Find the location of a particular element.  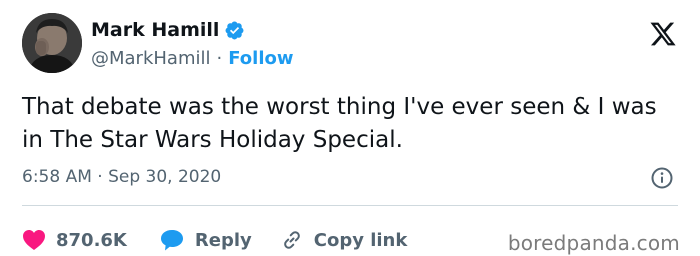

heart-icon is located at coordinates (34, 240).